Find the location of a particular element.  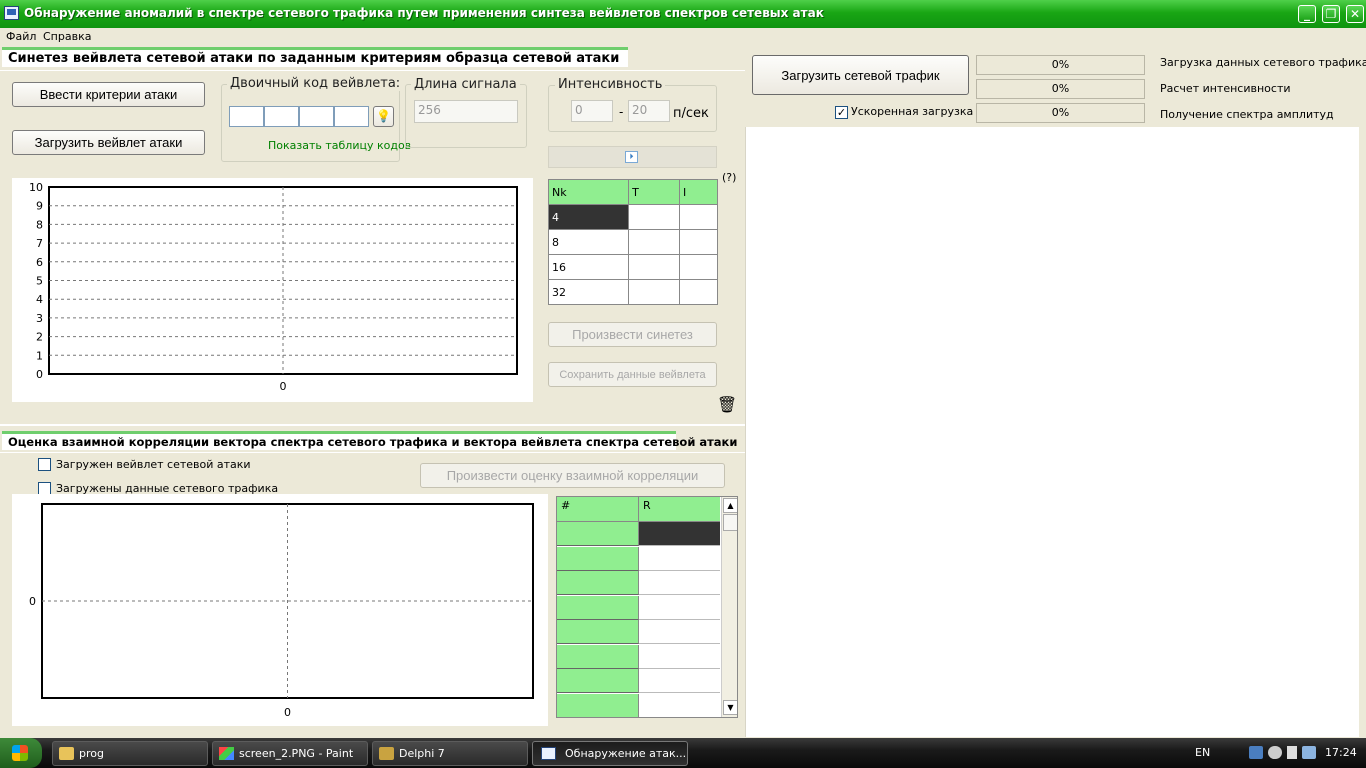

fast-load-checkbox: ✓ is located at coordinates (841, 112).